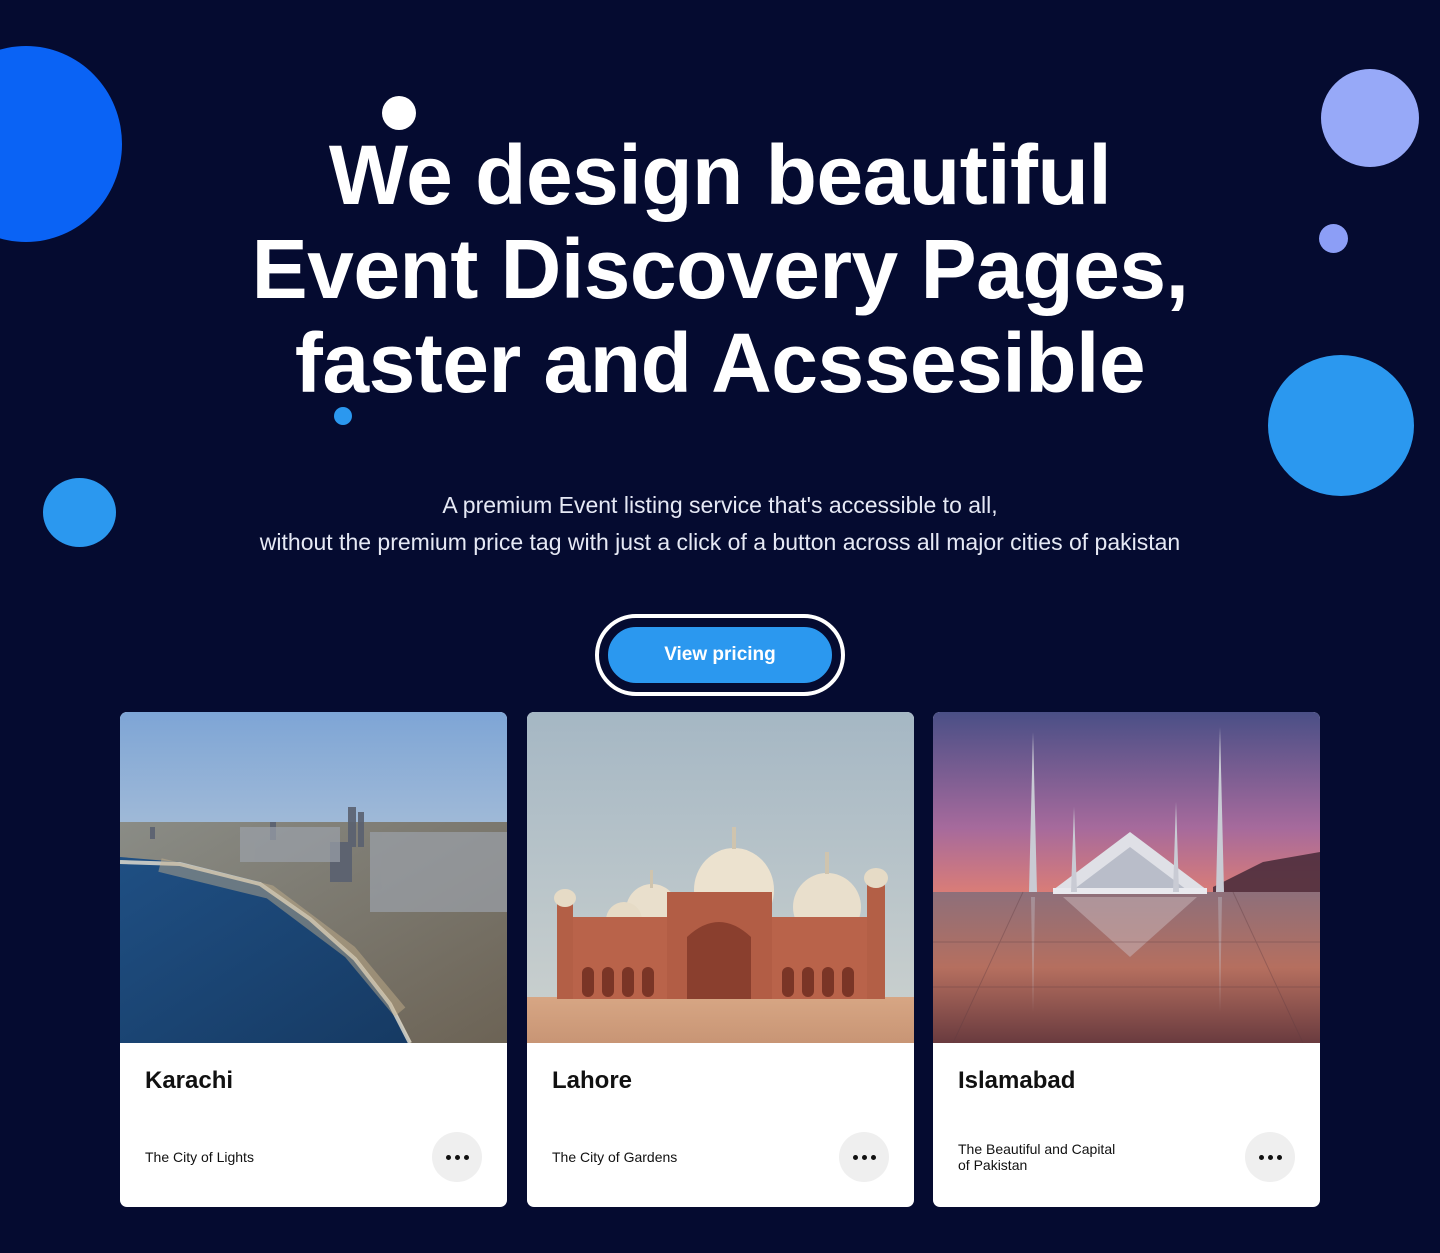  Describe the element at coordinates (313, 877) in the screenshot. I see `city-image-karachi` at that location.